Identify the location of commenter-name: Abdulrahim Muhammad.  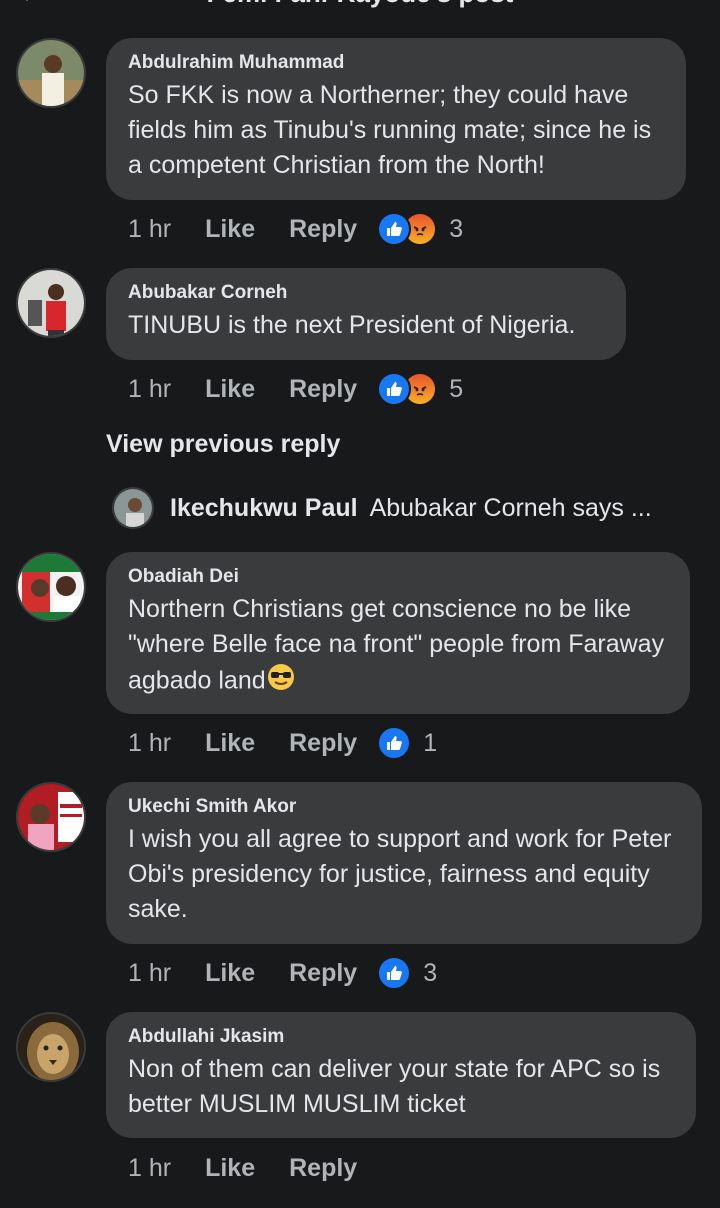
(396, 63).